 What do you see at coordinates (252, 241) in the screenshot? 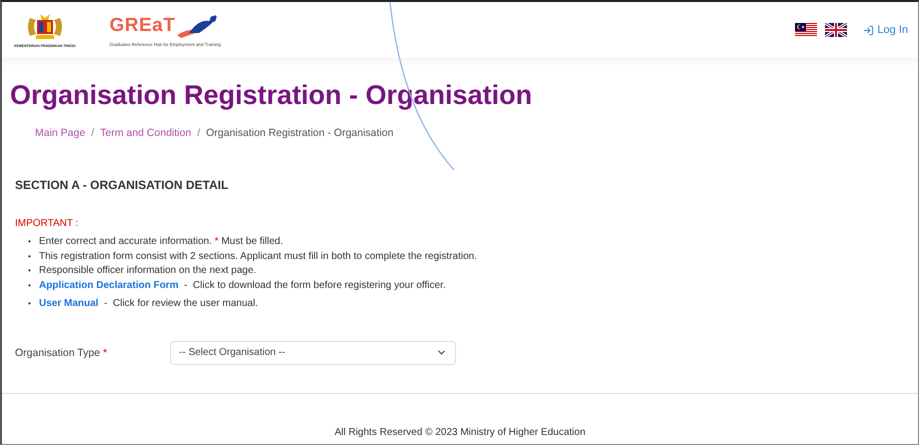
I see `note-text: Must be filled.` at bounding box center [252, 241].